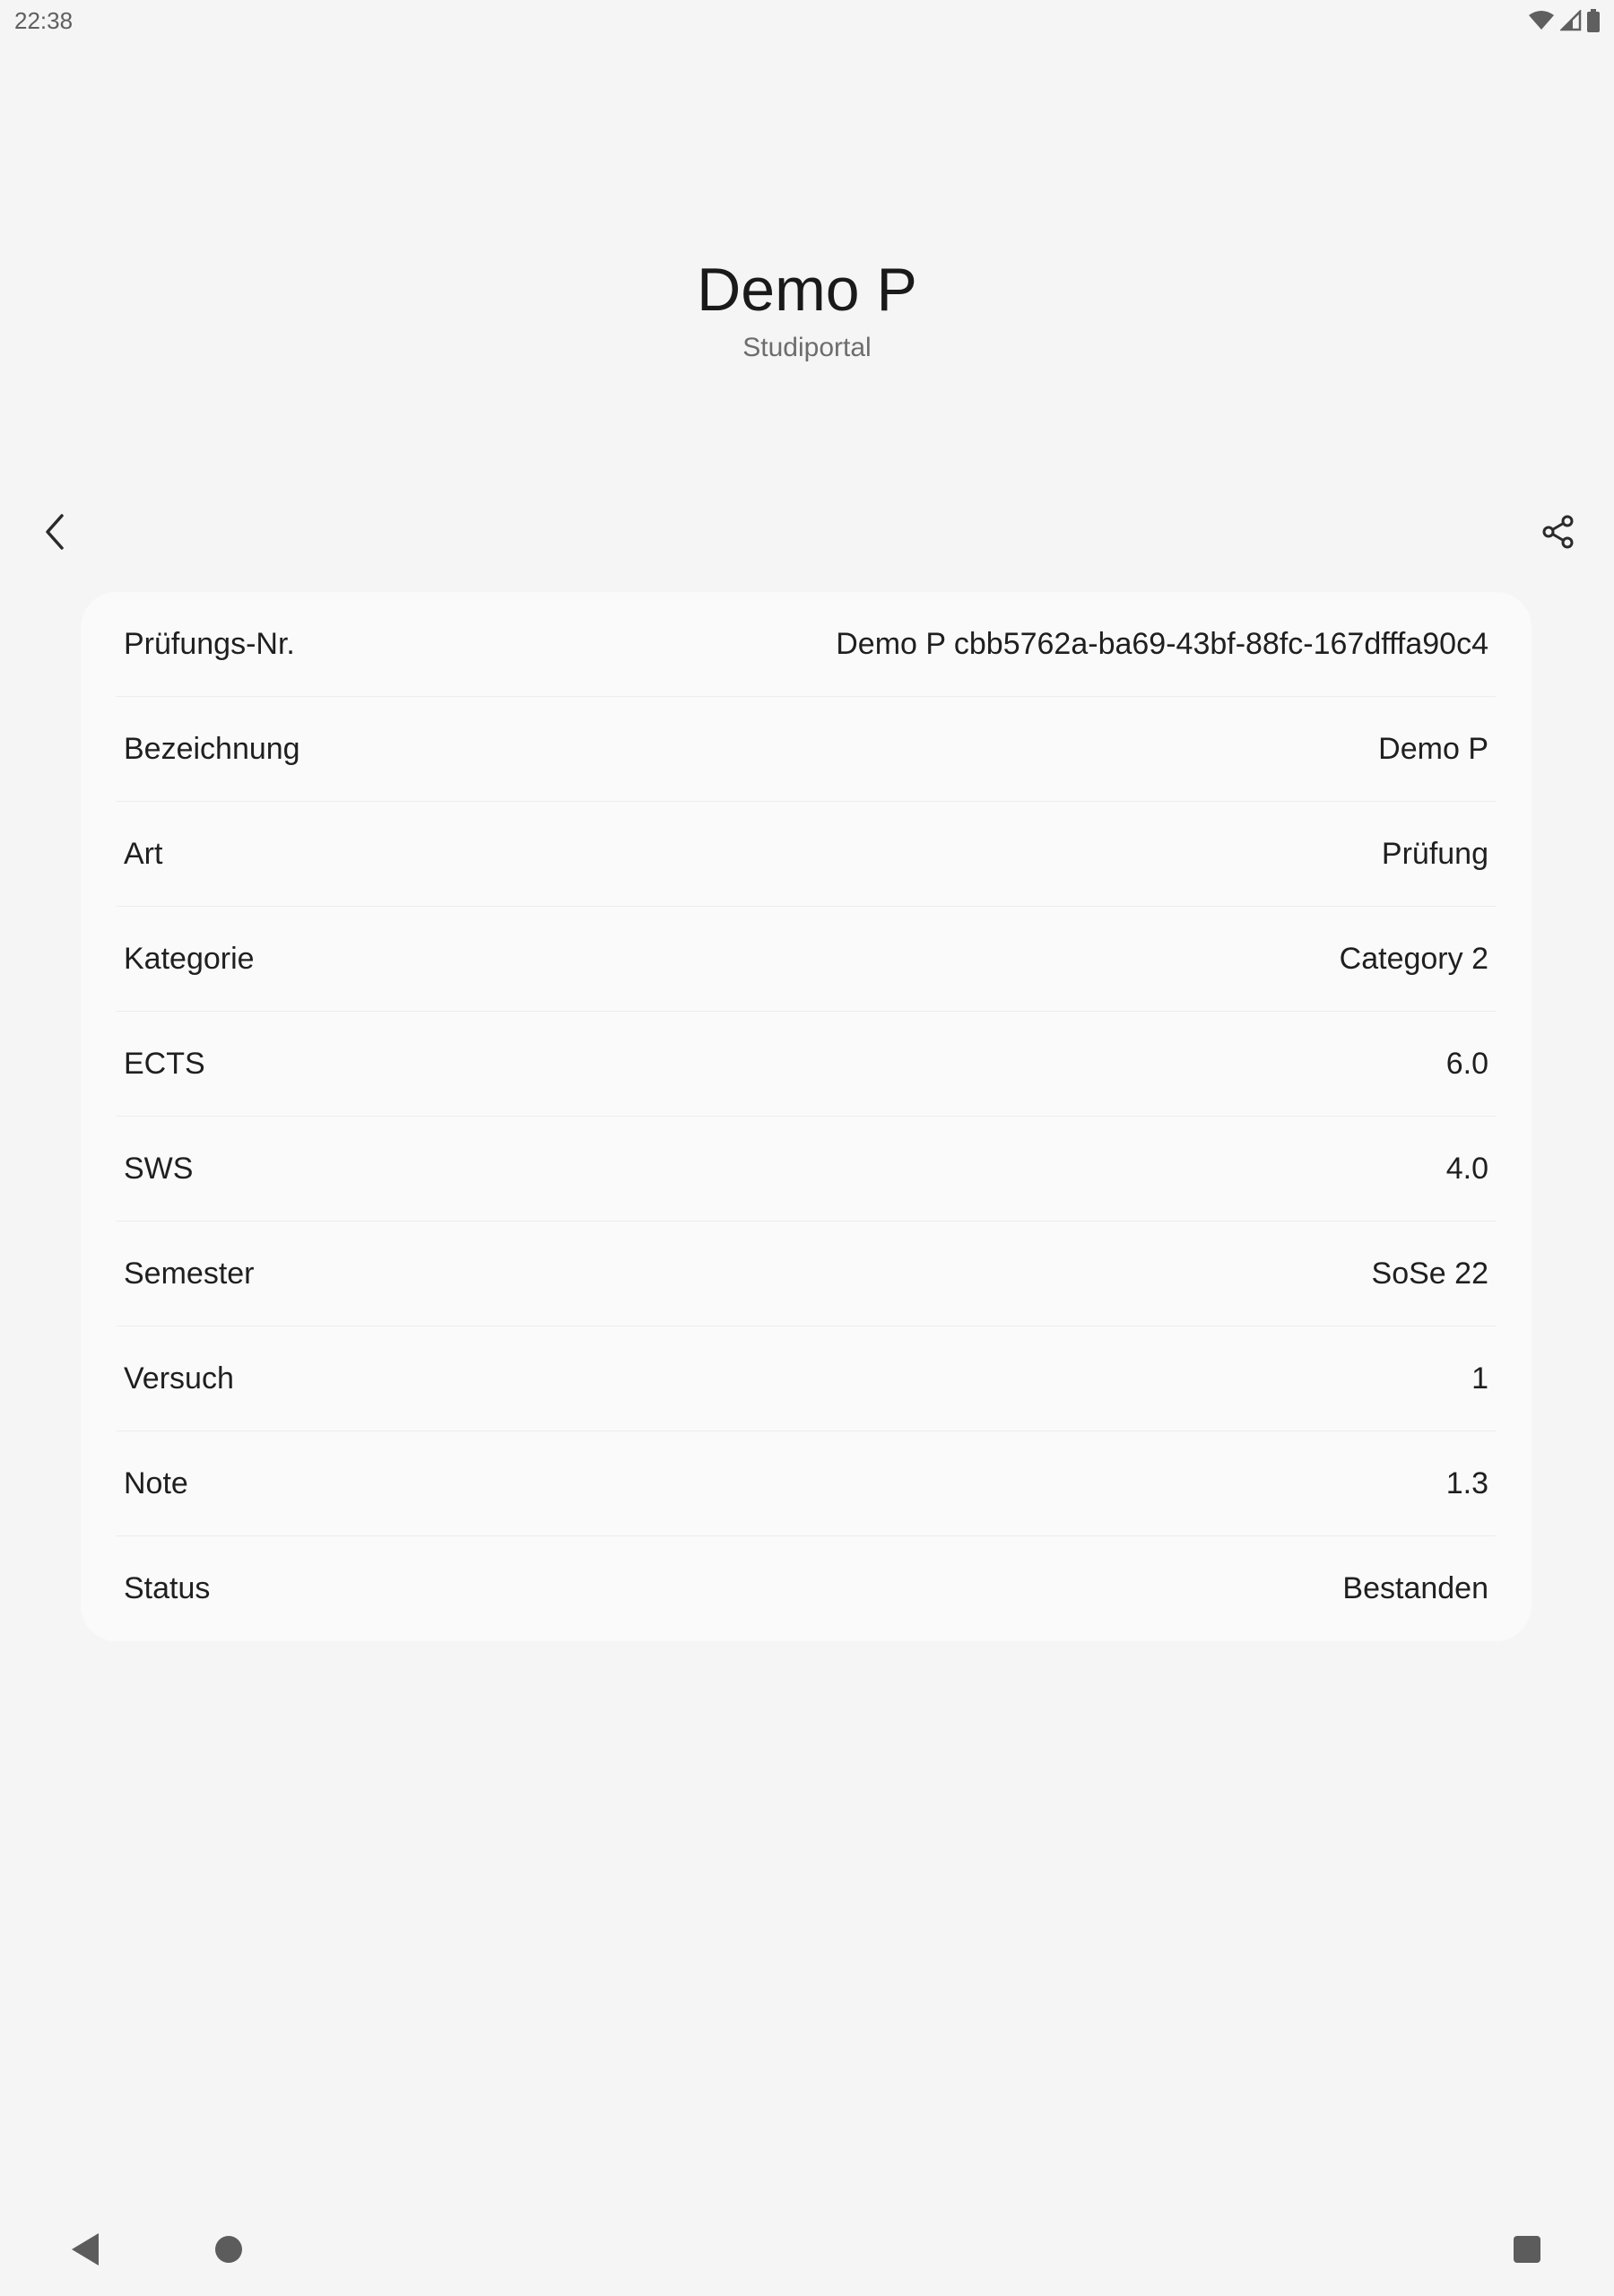  Describe the element at coordinates (806, 854) in the screenshot. I see `detail-row-type: Art Prüfung` at that location.